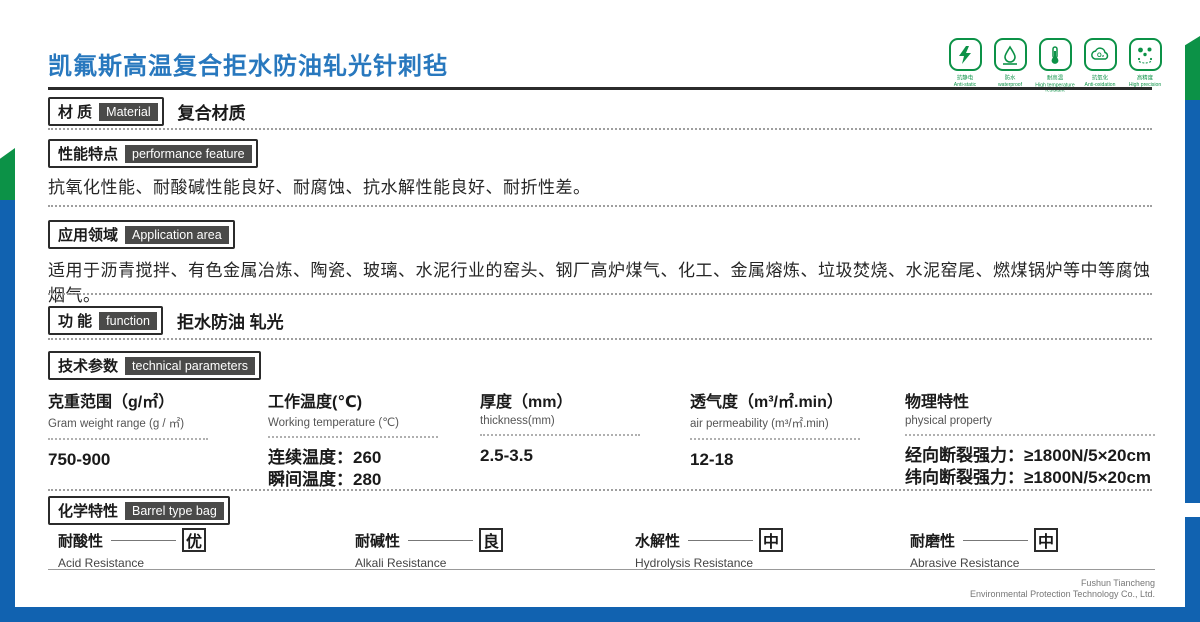 The height and width of the screenshot is (622, 1200). Describe the element at coordinates (526, 402) in the screenshot. I see `param-zh: 厚度（mm）` at that location.